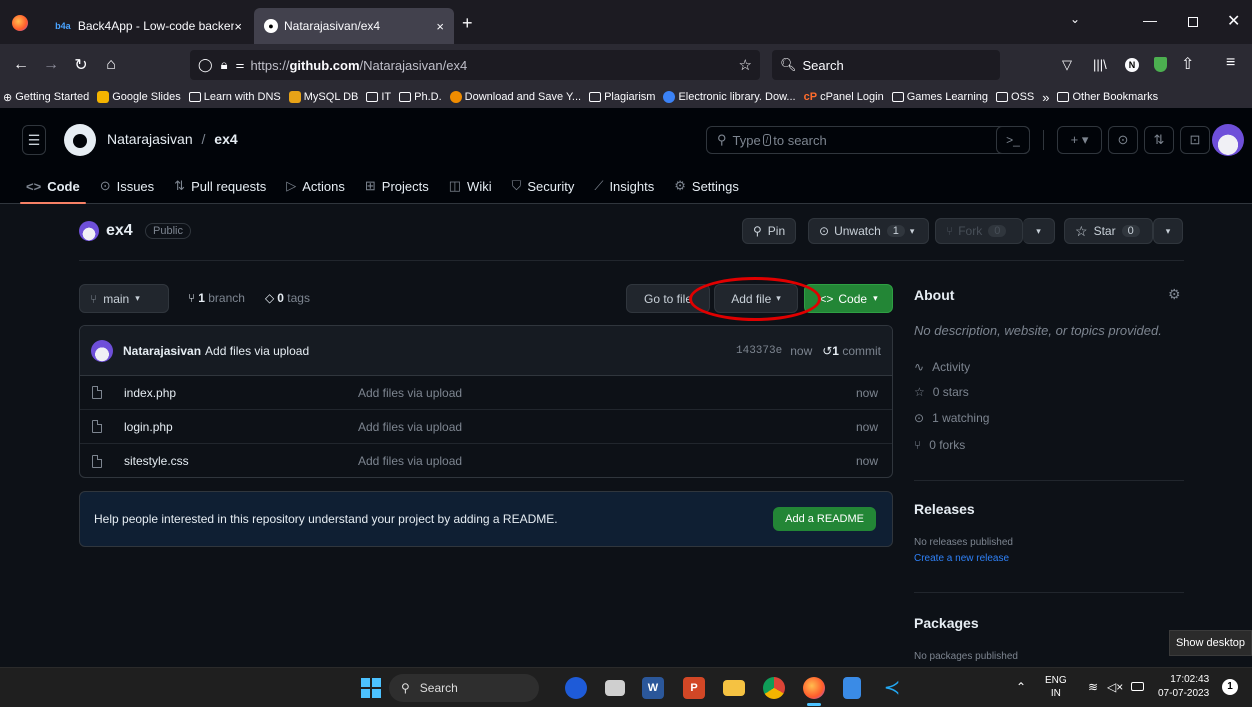  What do you see at coordinates (1108, 231) in the screenshot?
I see `star-button: ☆ Star 0` at bounding box center [1108, 231].